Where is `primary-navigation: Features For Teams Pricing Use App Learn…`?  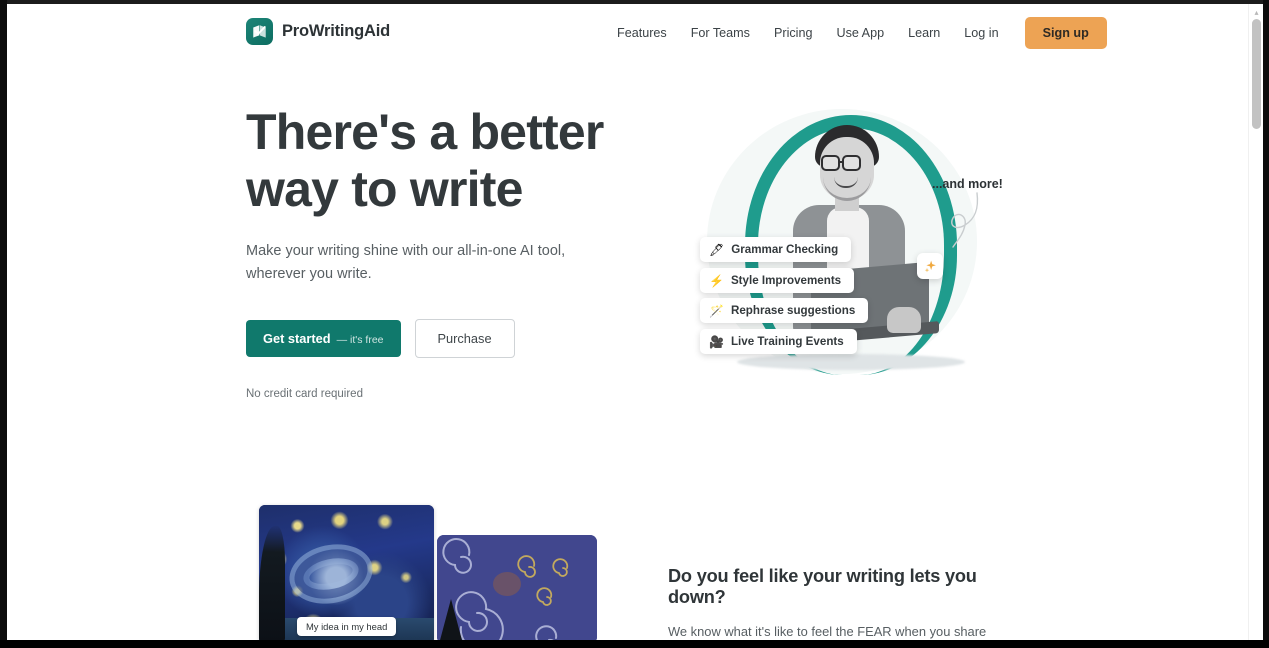 primary-navigation: Features For Teams Pricing Use App Learn… is located at coordinates (856, 32).